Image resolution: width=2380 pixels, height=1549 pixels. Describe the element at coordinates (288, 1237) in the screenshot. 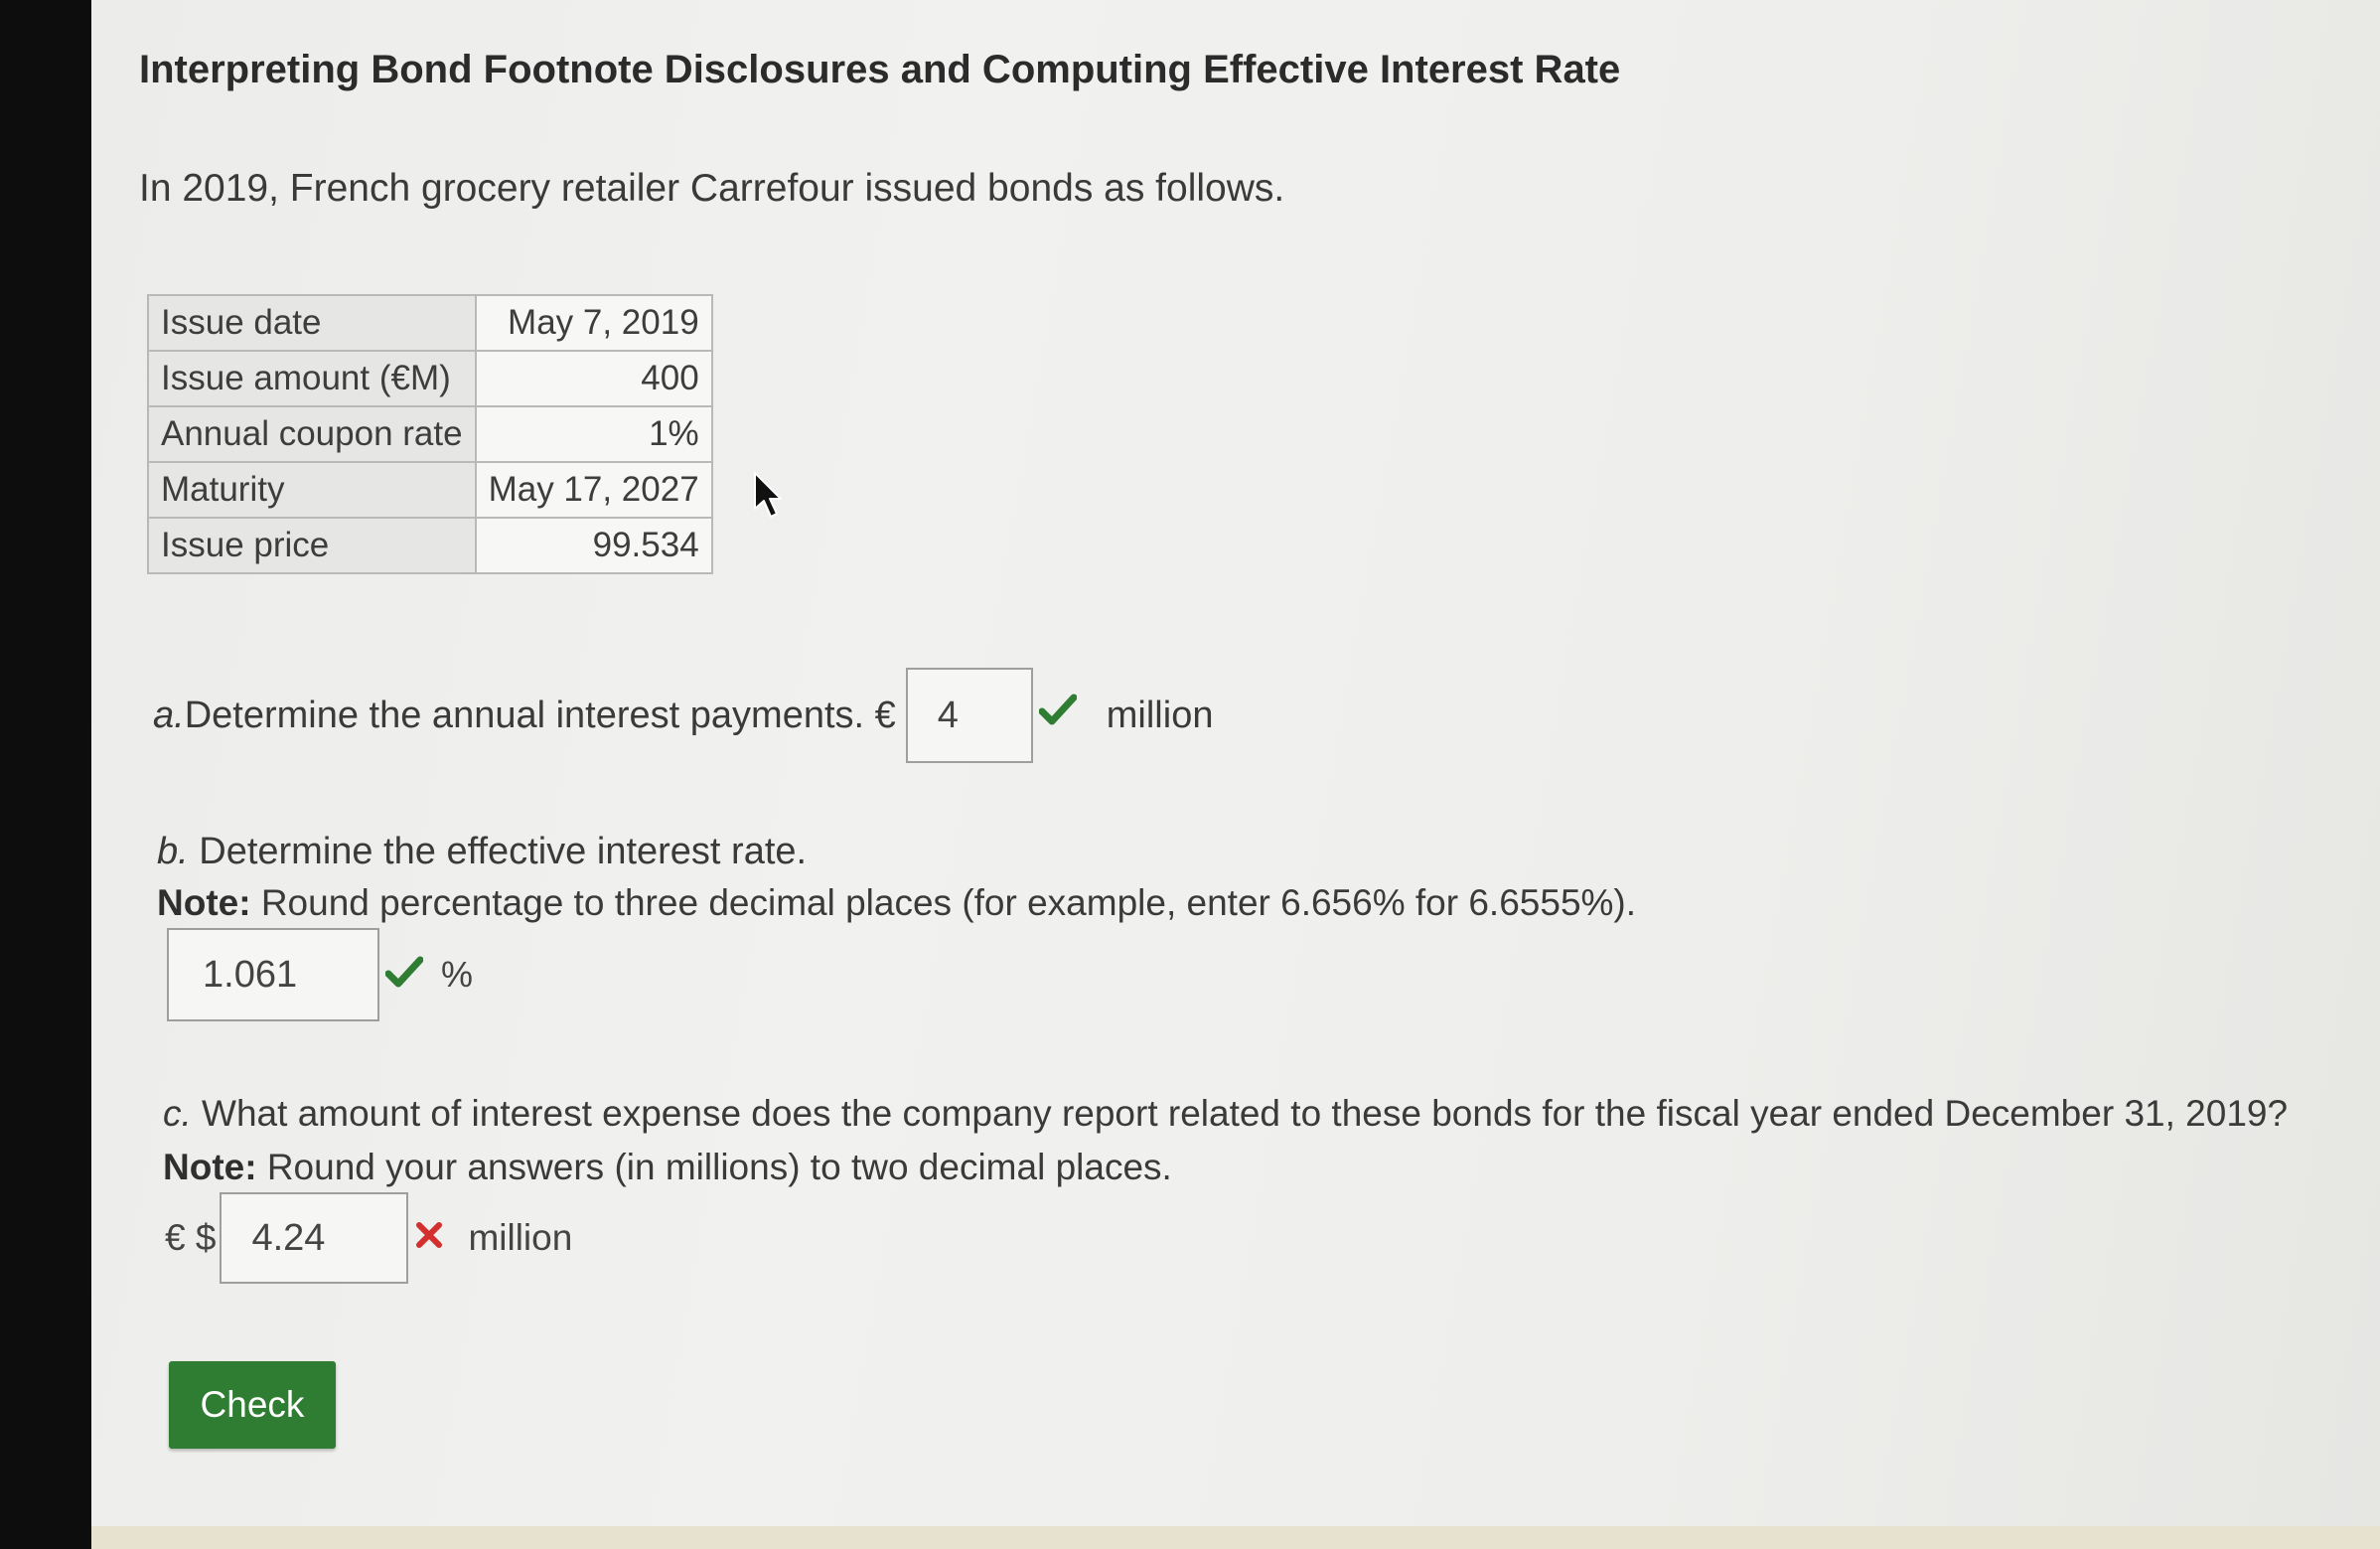

I see `answer-c-value: 4.24` at that location.